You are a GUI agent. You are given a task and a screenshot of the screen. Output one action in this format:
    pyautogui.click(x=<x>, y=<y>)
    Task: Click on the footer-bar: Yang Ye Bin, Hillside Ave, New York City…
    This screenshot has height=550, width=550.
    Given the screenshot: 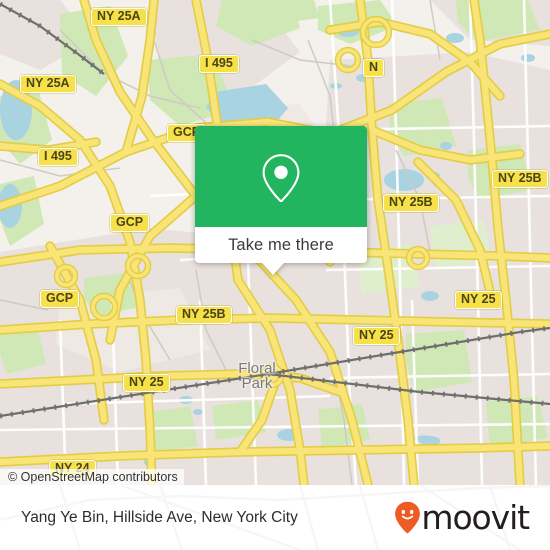 What is the action you would take?
    pyautogui.click(x=275, y=517)
    